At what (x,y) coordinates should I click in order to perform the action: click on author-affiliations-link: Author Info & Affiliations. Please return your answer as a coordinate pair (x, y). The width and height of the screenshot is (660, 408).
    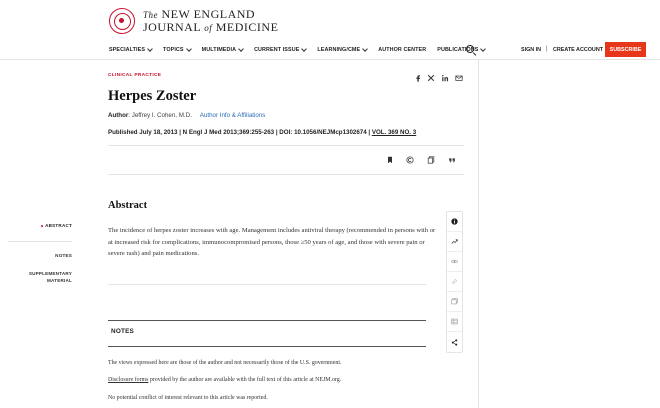
    Looking at the image, I should click on (233, 115).